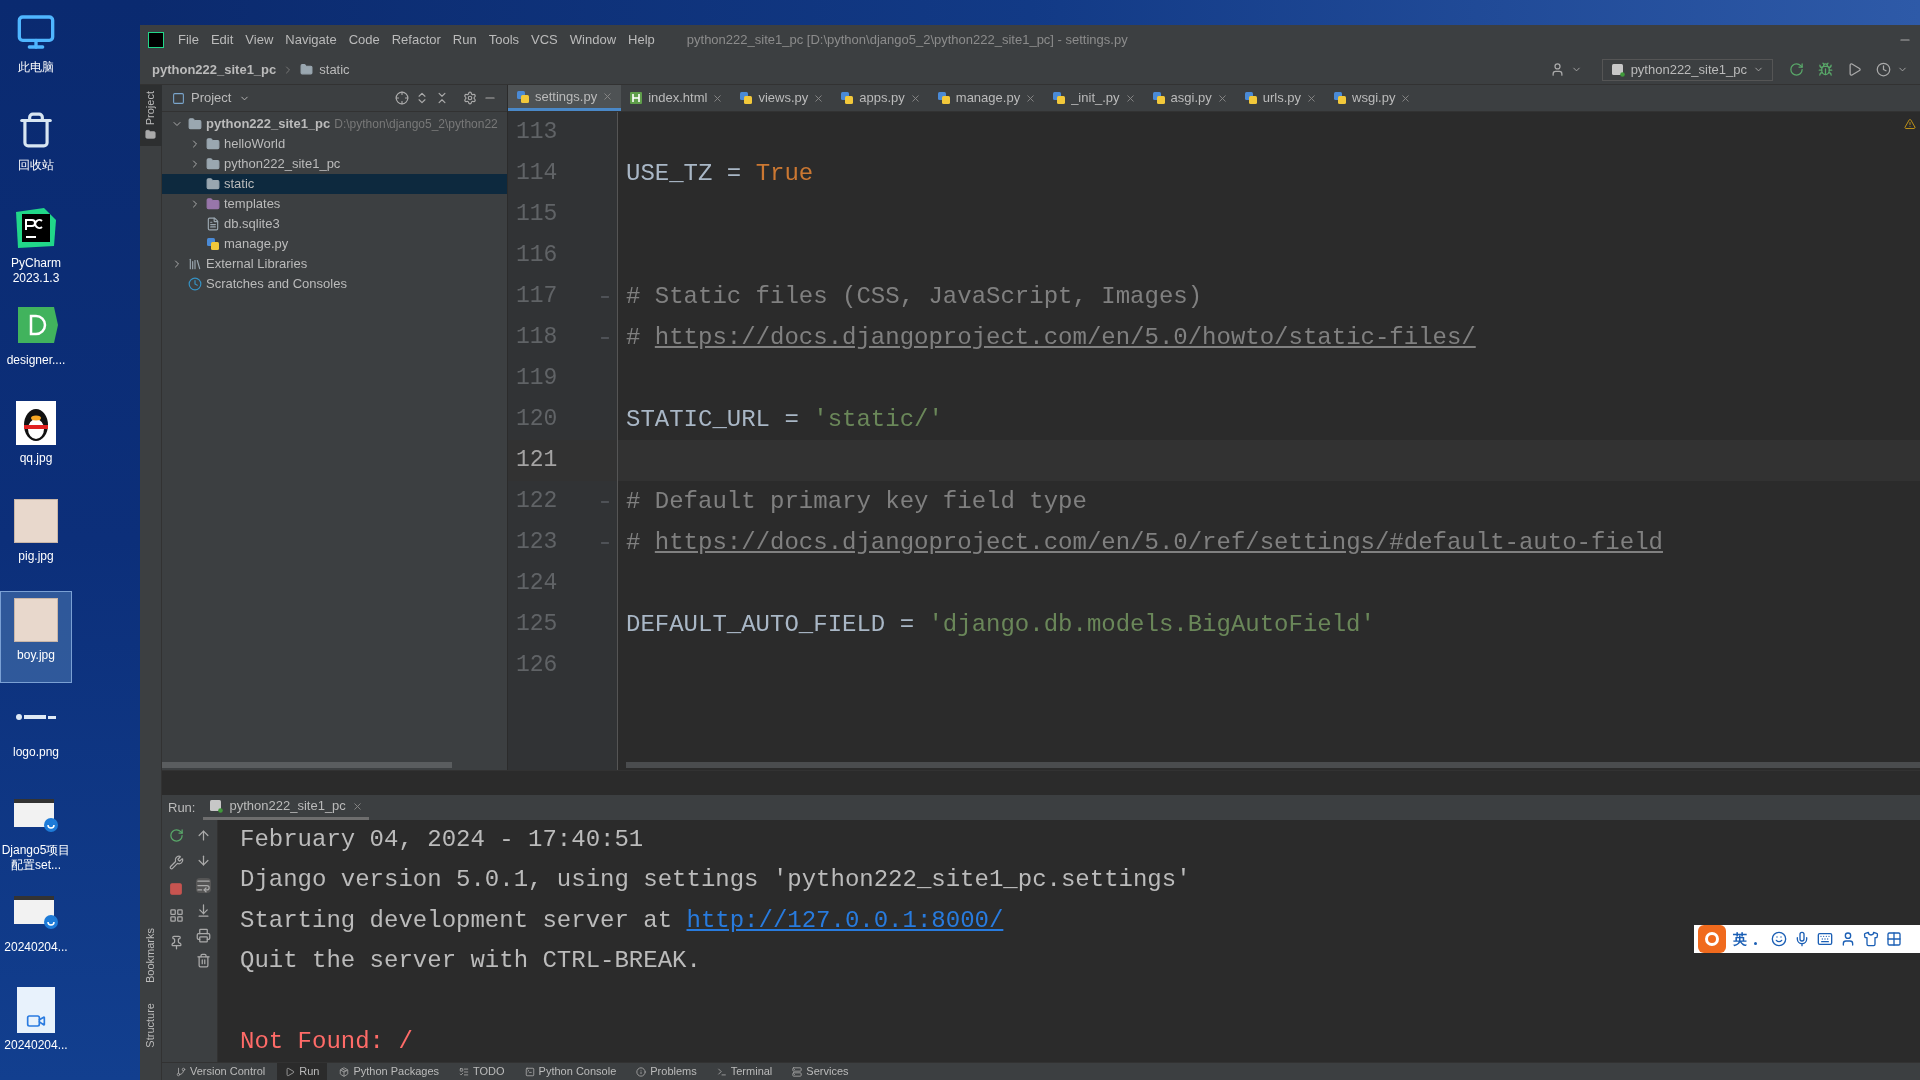 The height and width of the screenshot is (1080, 1920). What do you see at coordinates (334, 144) in the screenshot?
I see `tree-item: helloWorld` at bounding box center [334, 144].